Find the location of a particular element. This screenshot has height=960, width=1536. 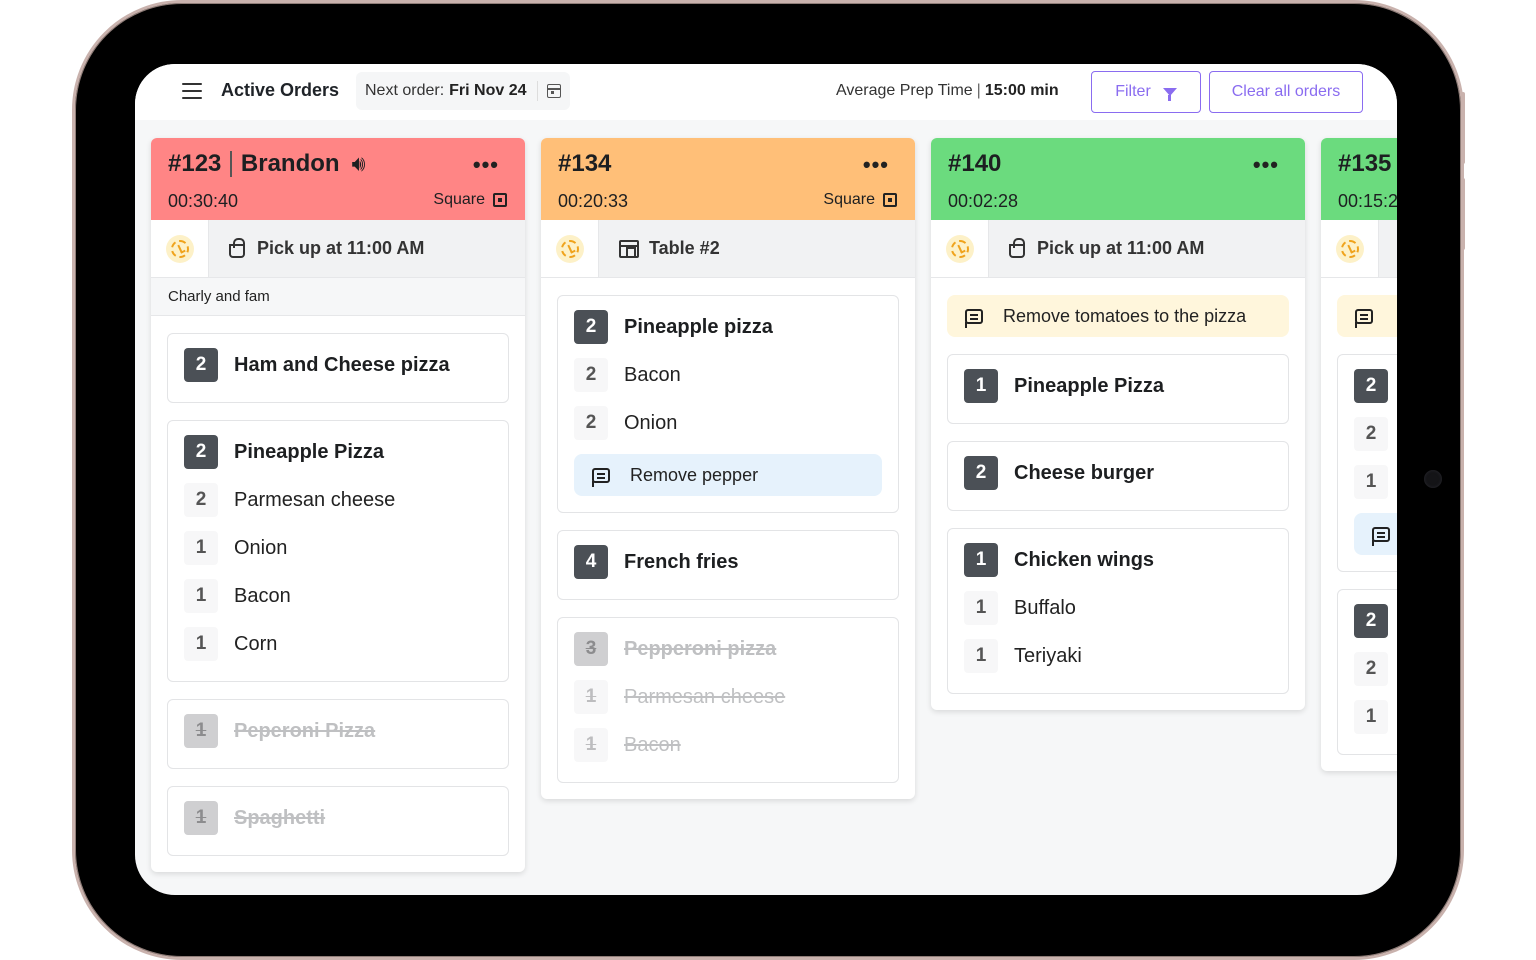

item-card-completed: 3 Pepperoni pizza 1 Parmesan cheese 1 Bacon is located at coordinates (728, 700).